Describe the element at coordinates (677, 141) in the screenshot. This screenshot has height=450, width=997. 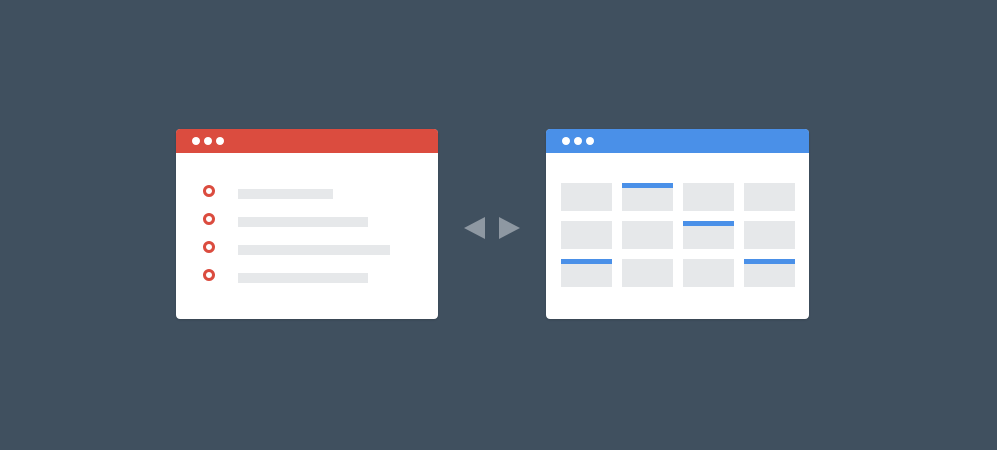
I see `grid-window-titlebar` at that location.